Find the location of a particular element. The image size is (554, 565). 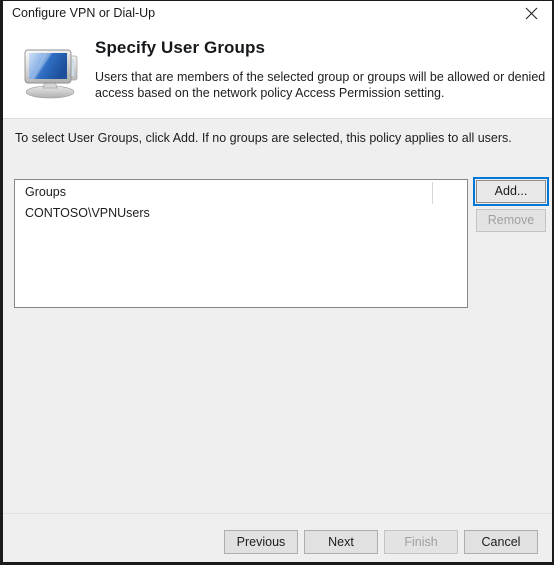

remove-button: Remove is located at coordinates (511, 220).